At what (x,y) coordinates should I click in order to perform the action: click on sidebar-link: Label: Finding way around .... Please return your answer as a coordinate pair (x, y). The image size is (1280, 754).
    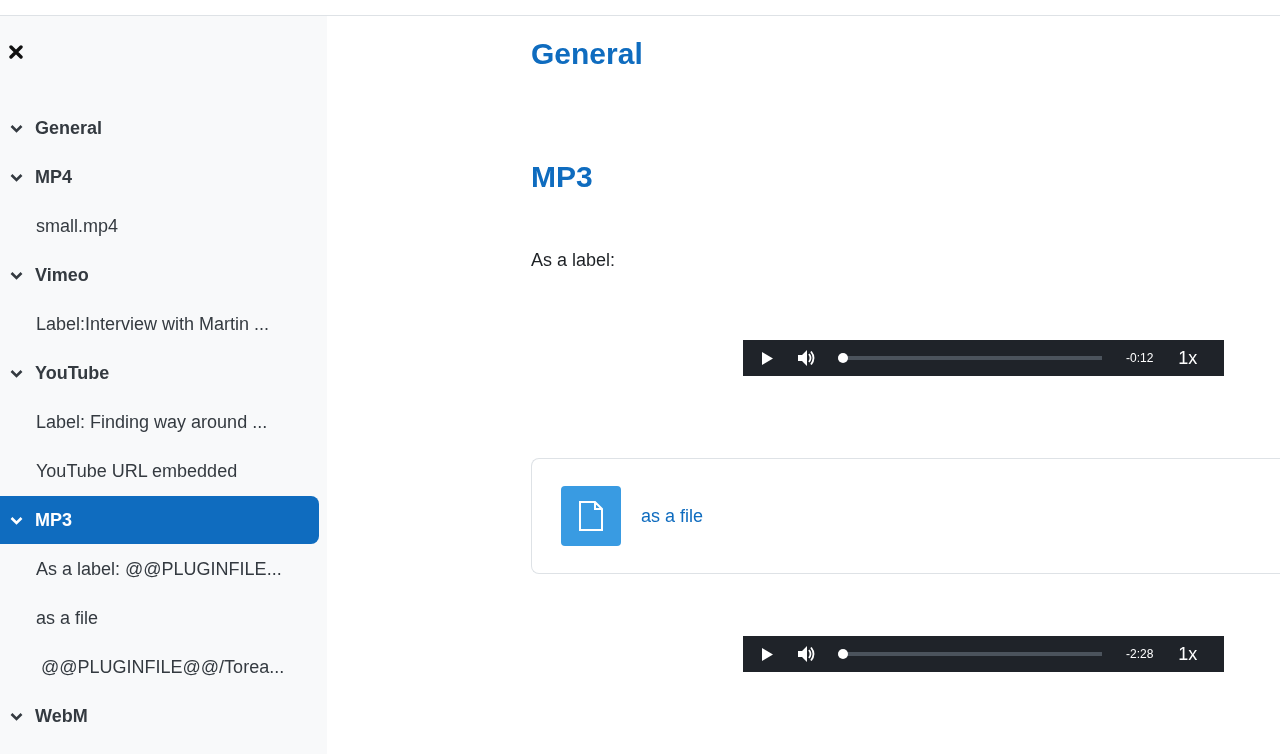
    Looking at the image, I should click on (159, 422).